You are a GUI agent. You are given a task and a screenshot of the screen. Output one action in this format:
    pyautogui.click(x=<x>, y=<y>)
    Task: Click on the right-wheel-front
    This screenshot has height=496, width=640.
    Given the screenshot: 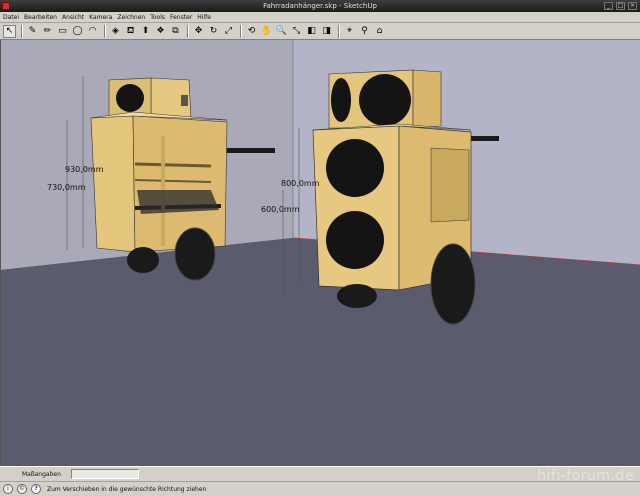 What is the action you would take?
    pyautogui.click(x=453, y=284)
    